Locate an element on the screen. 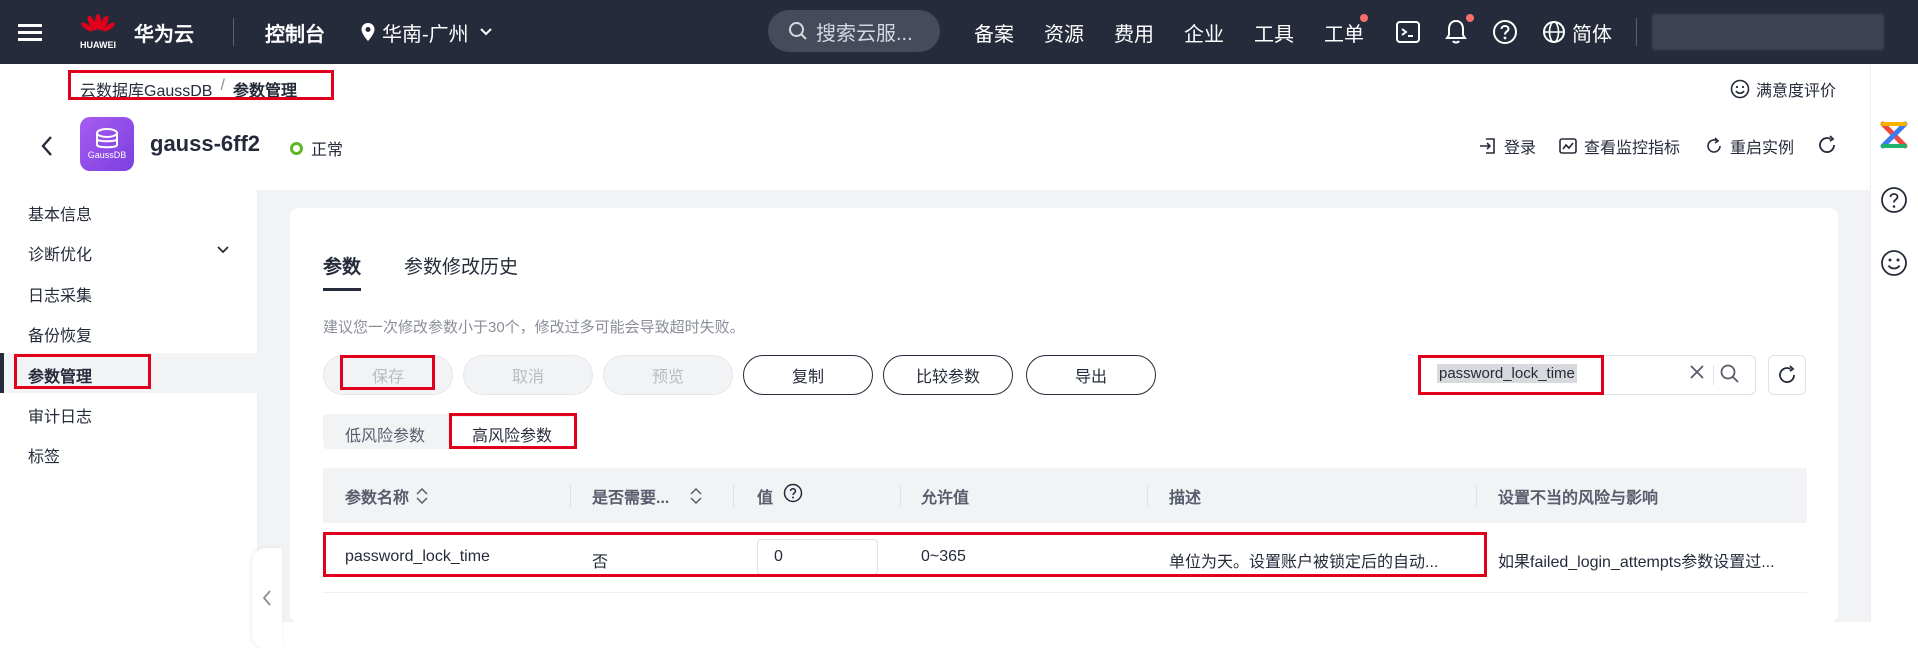 The image size is (1918, 648). view-metrics-button: 查看监控指标 is located at coordinates (1619, 146).